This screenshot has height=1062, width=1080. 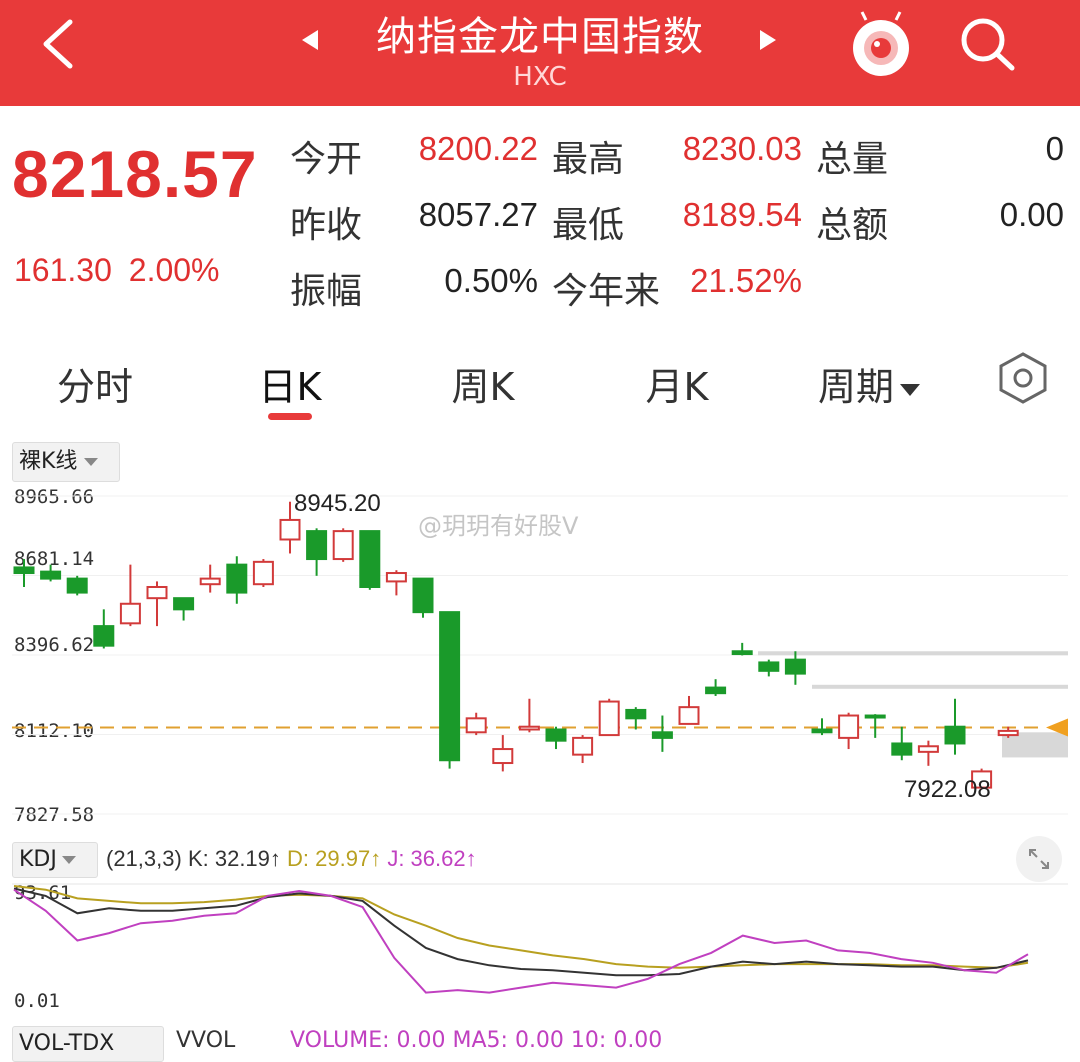 What do you see at coordinates (852, 225) in the screenshot?
I see `amount-label: 总额` at bounding box center [852, 225].